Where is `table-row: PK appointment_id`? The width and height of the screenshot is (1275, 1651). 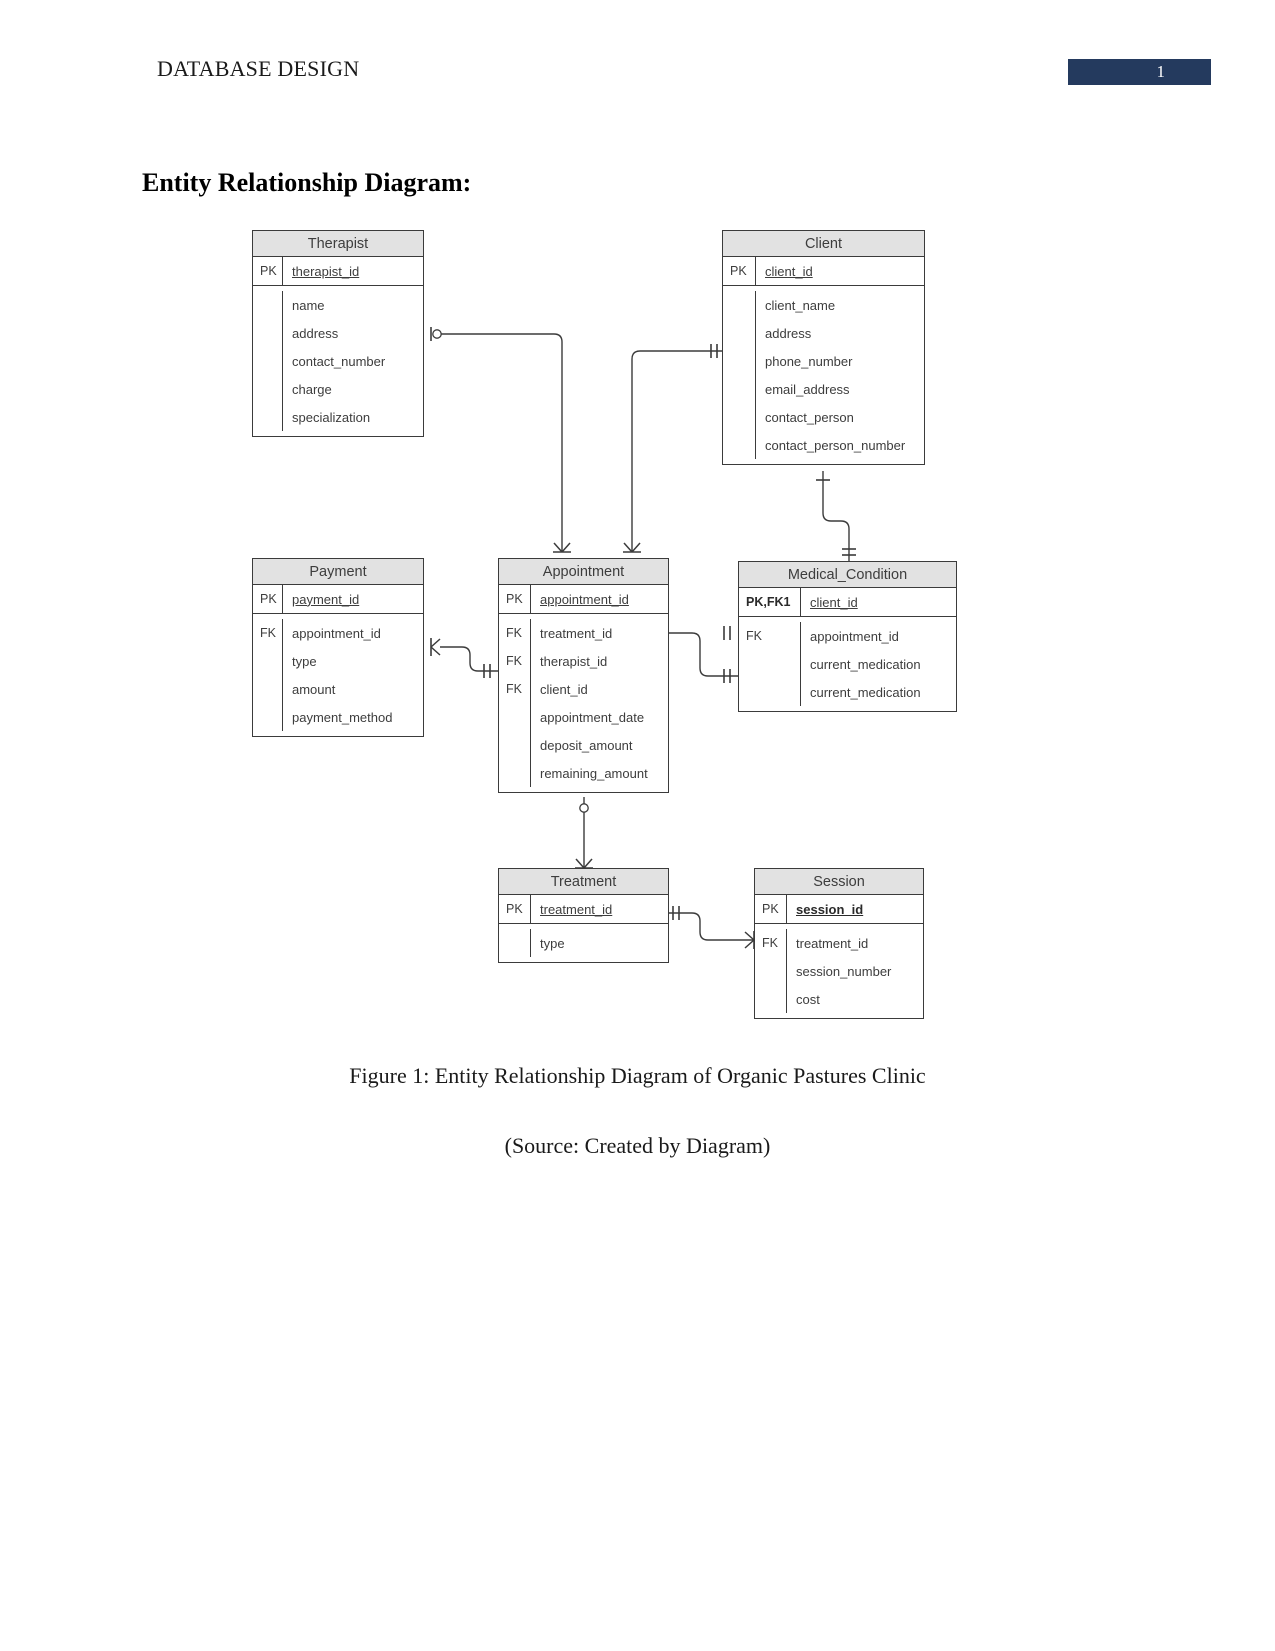 table-row: PK appointment_id is located at coordinates (583, 599).